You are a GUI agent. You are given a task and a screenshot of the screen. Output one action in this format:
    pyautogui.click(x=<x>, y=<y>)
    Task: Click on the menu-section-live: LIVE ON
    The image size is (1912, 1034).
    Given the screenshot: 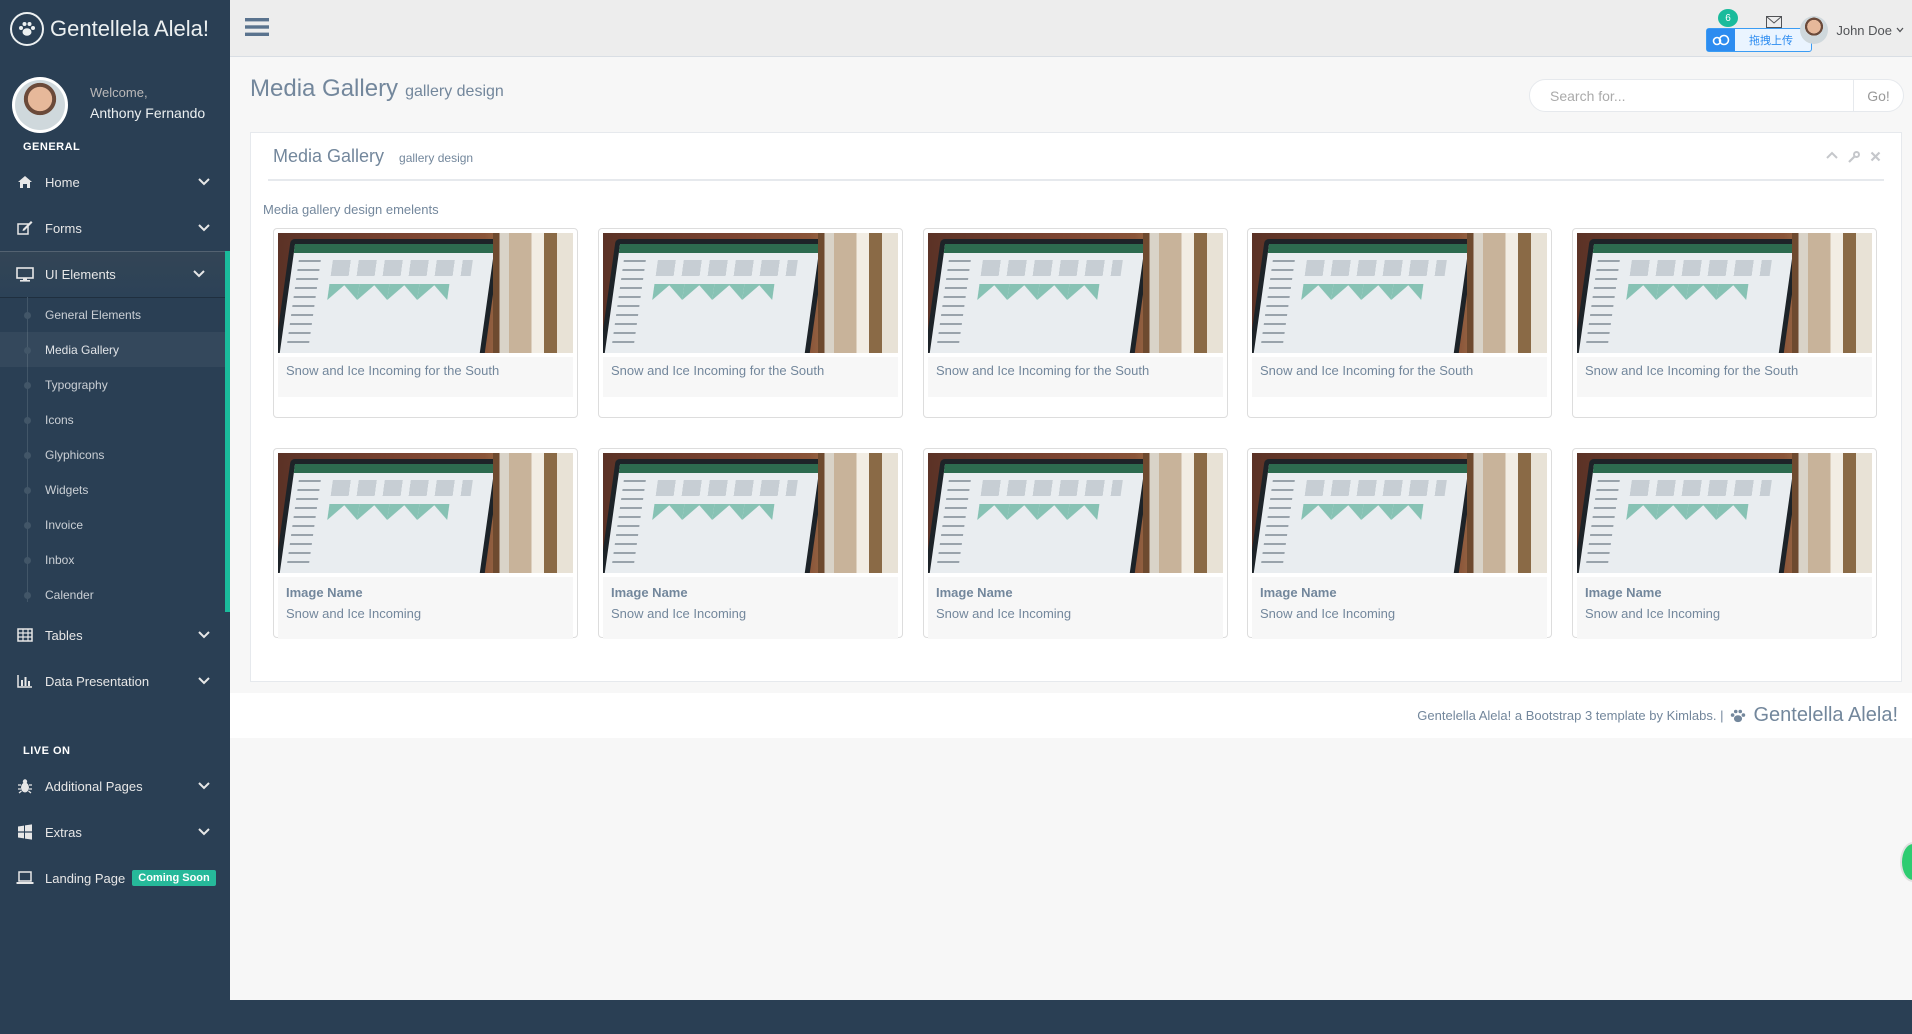 What is the action you would take?
    pyautogui.click(x=47, y=751)
    